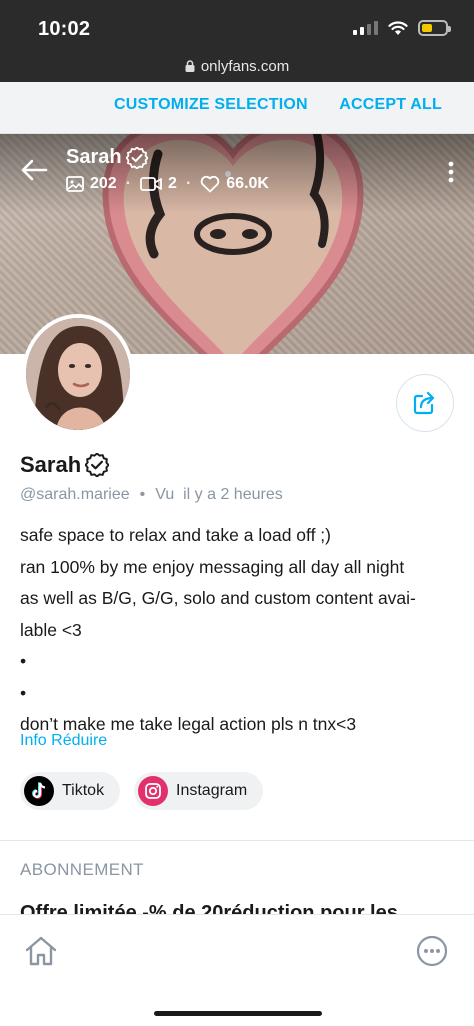 The height and width of the screenshot is (1026, 474). I want to click on cover-stats: 202 · 2 · 66.0K, so click(167, 184).